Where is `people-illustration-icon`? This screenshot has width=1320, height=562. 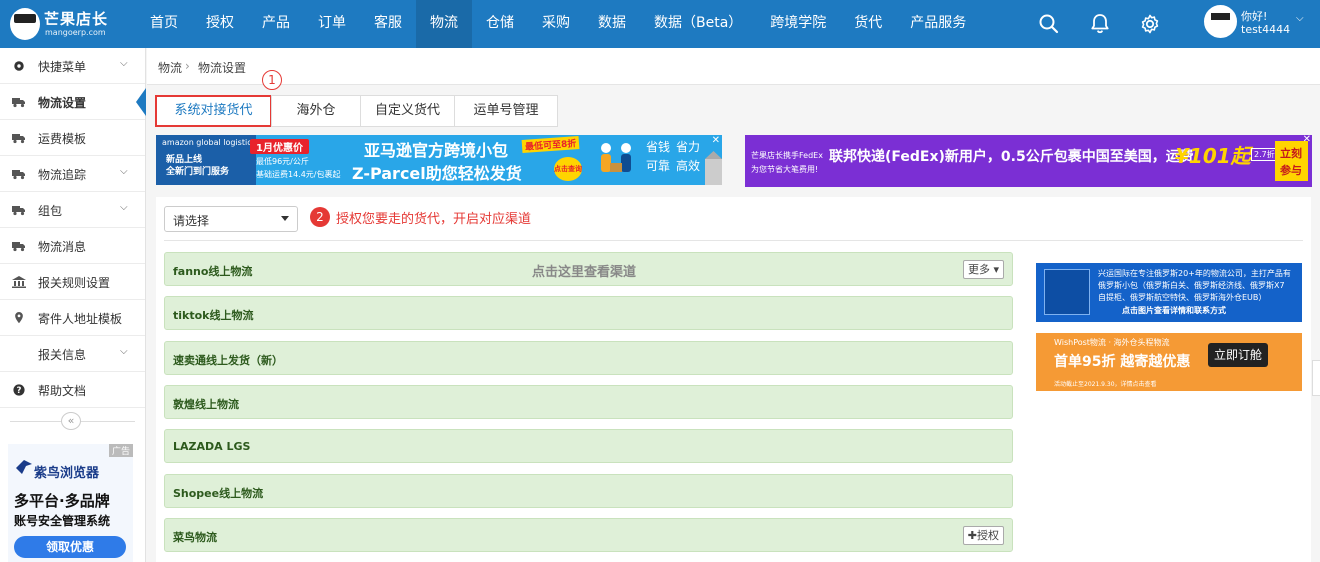
people-illustration-icon is located at coordinates (616, 157).